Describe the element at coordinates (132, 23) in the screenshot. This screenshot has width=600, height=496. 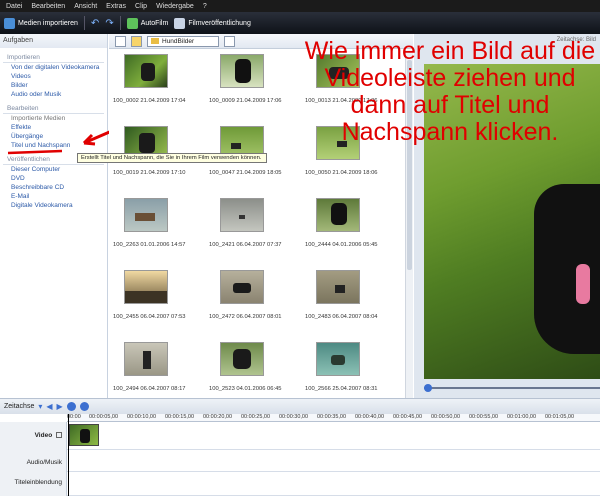
I see `autofilm-icon` at that location.